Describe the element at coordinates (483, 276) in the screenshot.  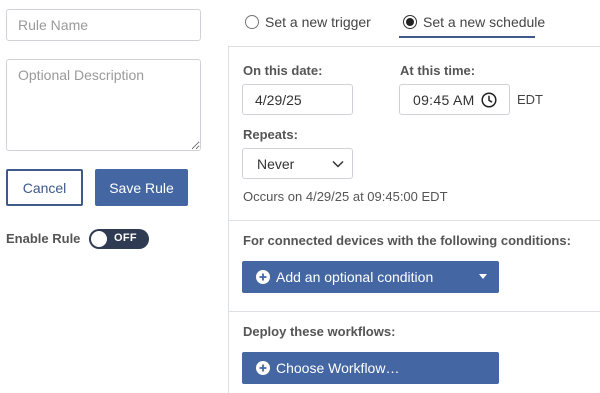
I see `caret-down-icon` at that location.